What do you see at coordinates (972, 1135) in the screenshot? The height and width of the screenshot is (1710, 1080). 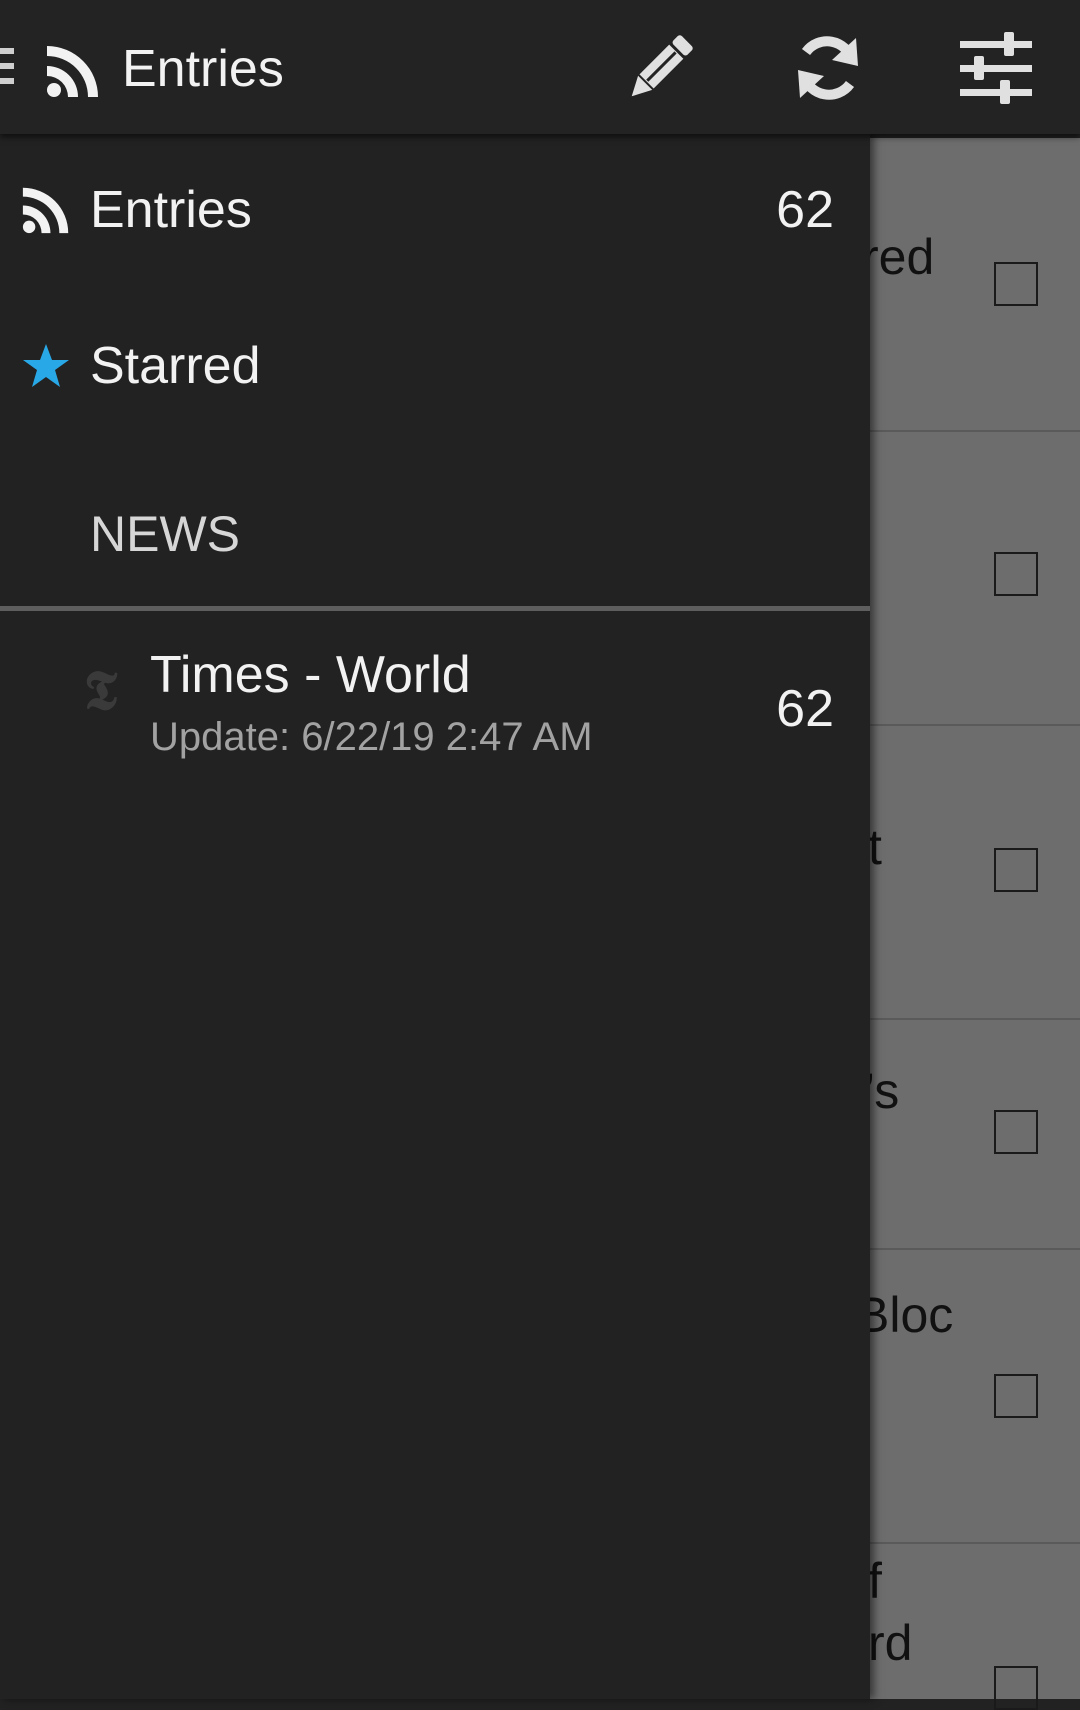 I see `list-item: ’s` at bounding box center [972, 1135].